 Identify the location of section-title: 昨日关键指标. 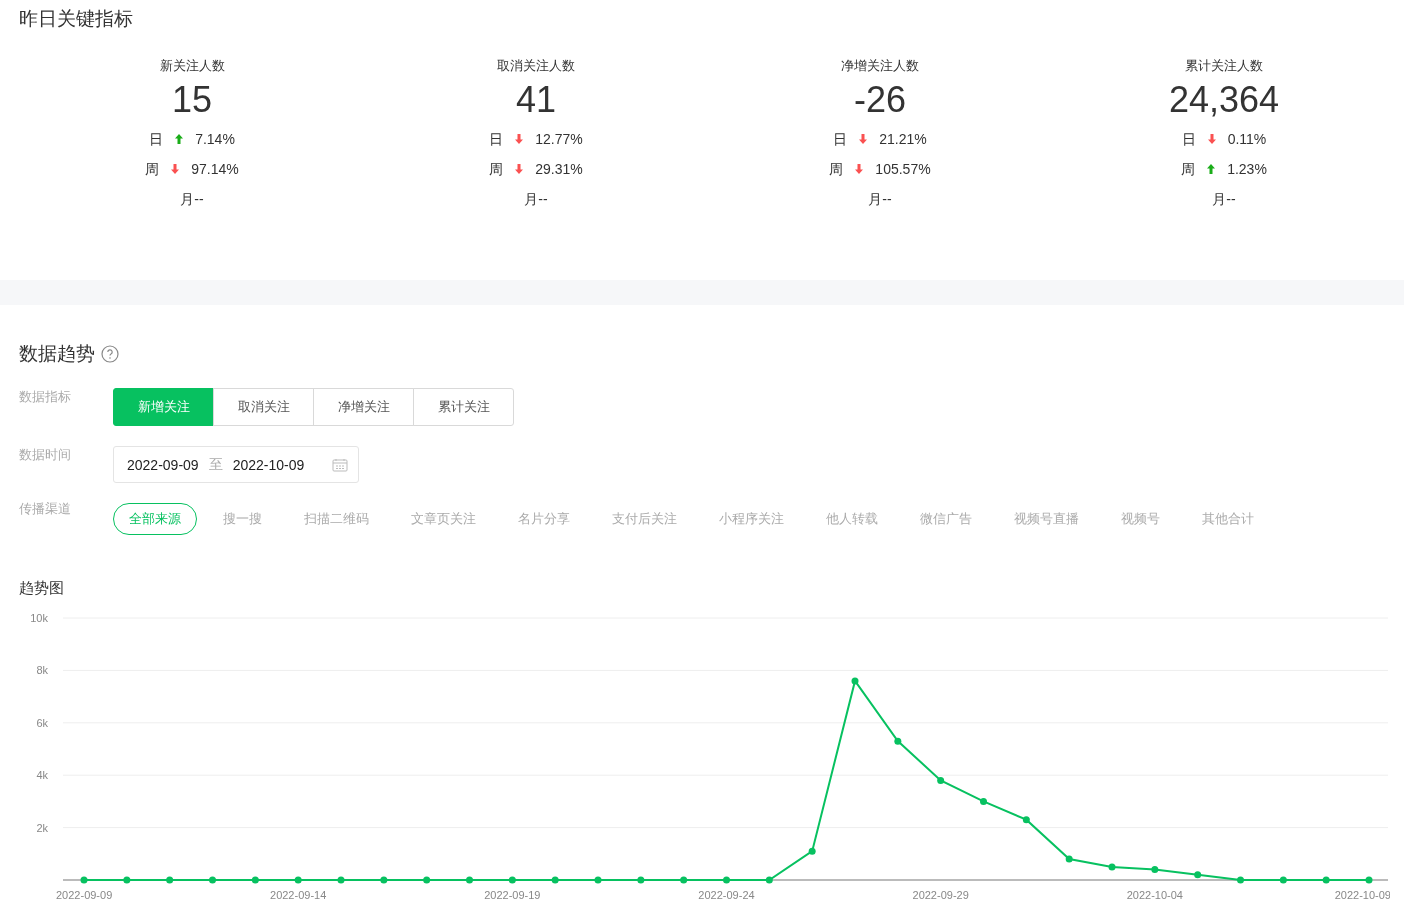
(76, 19).